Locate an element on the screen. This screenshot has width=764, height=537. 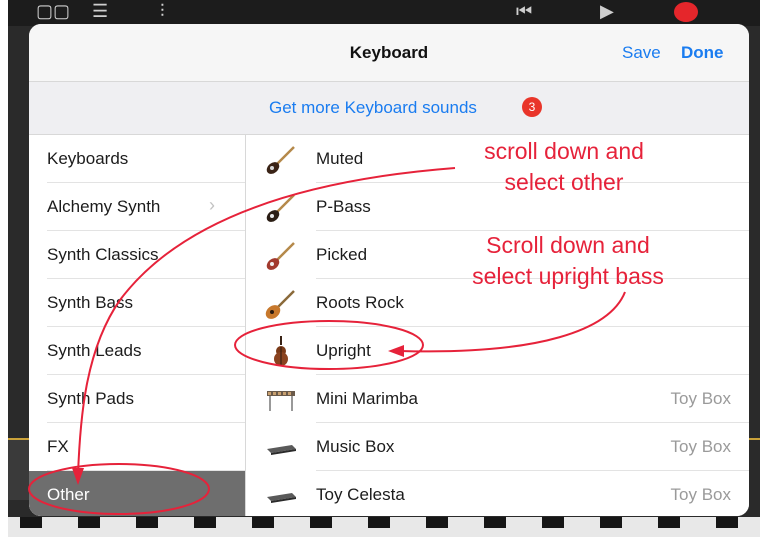
sound-item-roots-rock: Roots Rock is located at coordinates (497, 303).